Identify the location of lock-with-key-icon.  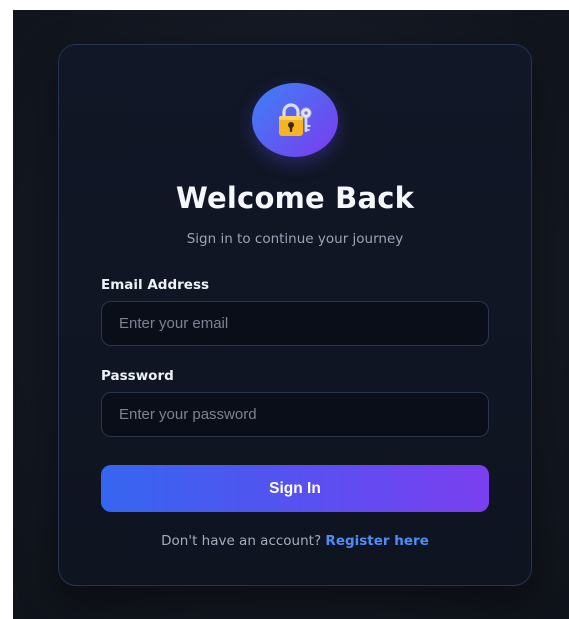
(295, 120).